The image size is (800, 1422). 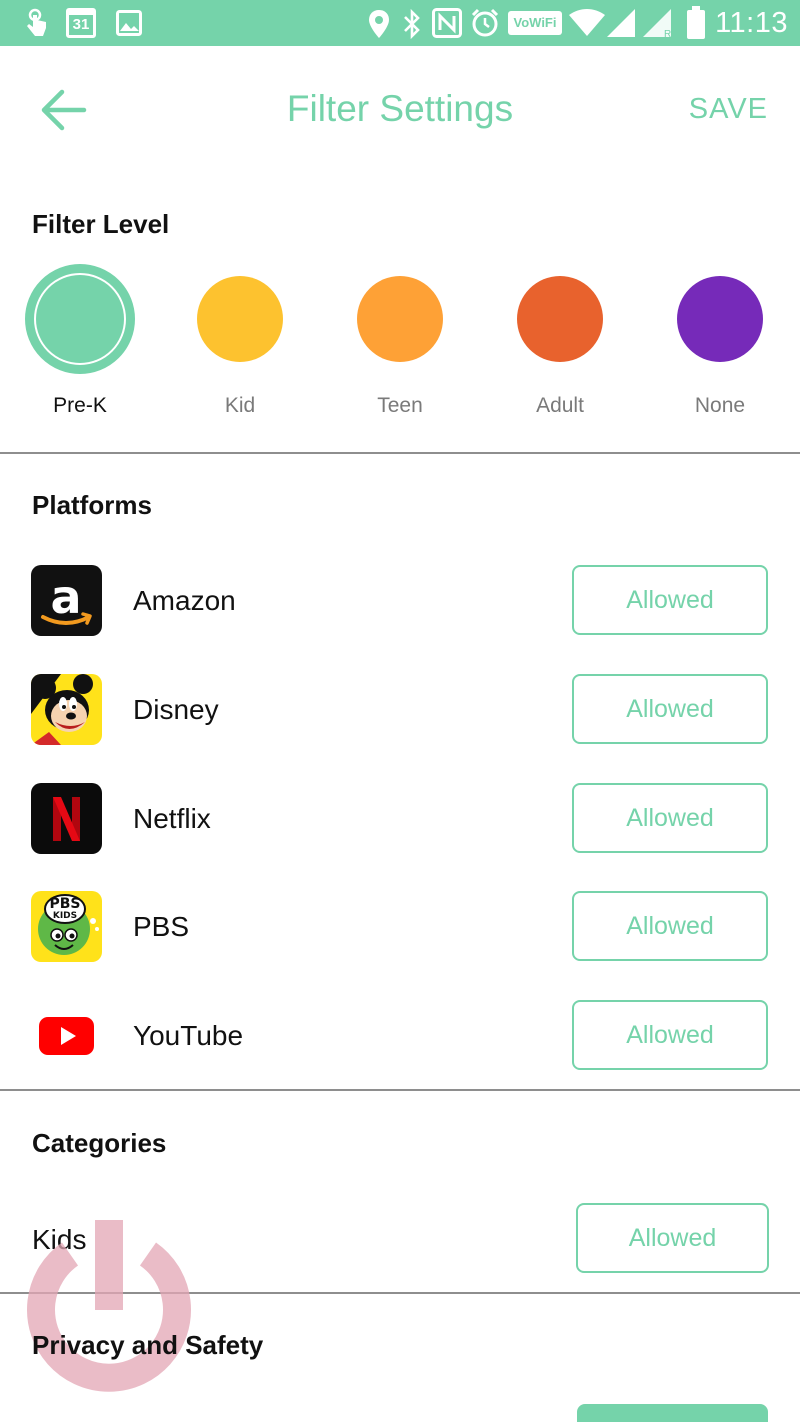 I want to click on level-dot-adult, so click(x=560, y=319).